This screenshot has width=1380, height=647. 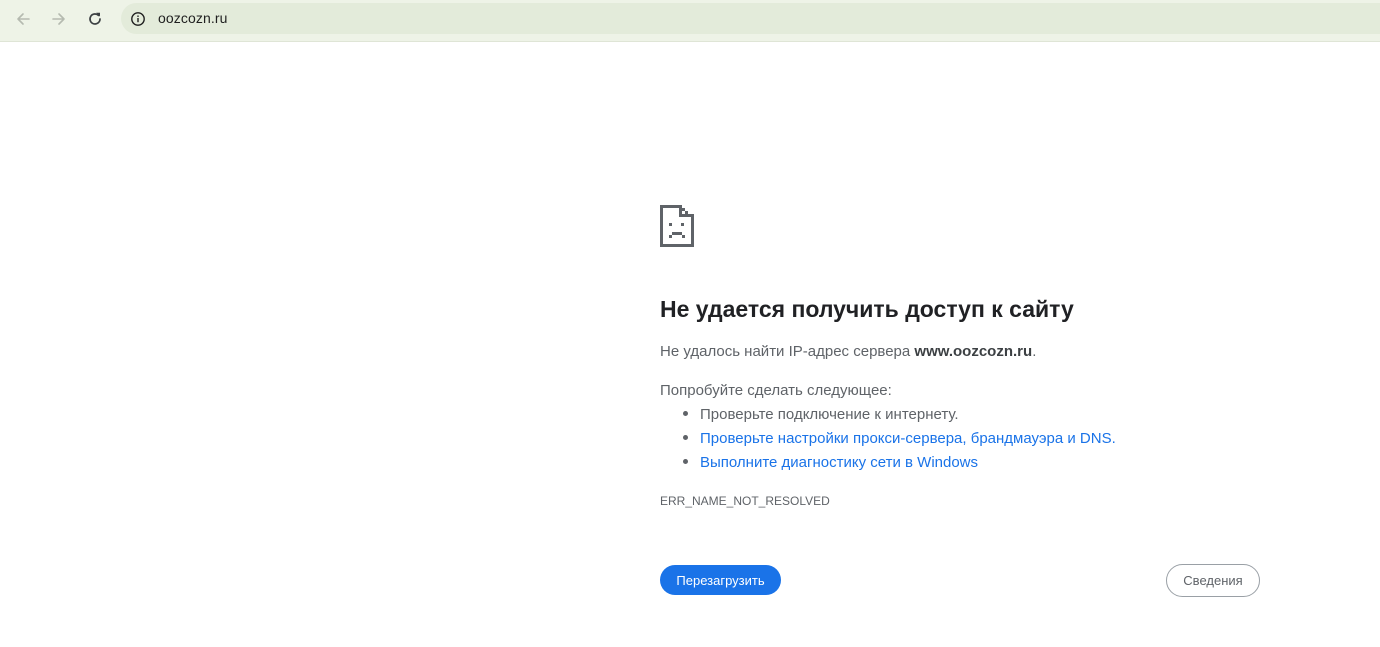 I want to click on site-info-button, so click(x=138, y=19).